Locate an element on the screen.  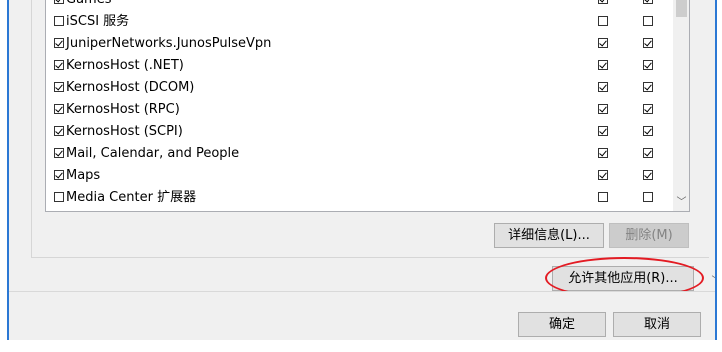
app-name-label: KernosHost (RPC) is located at coordinates (123, 109).